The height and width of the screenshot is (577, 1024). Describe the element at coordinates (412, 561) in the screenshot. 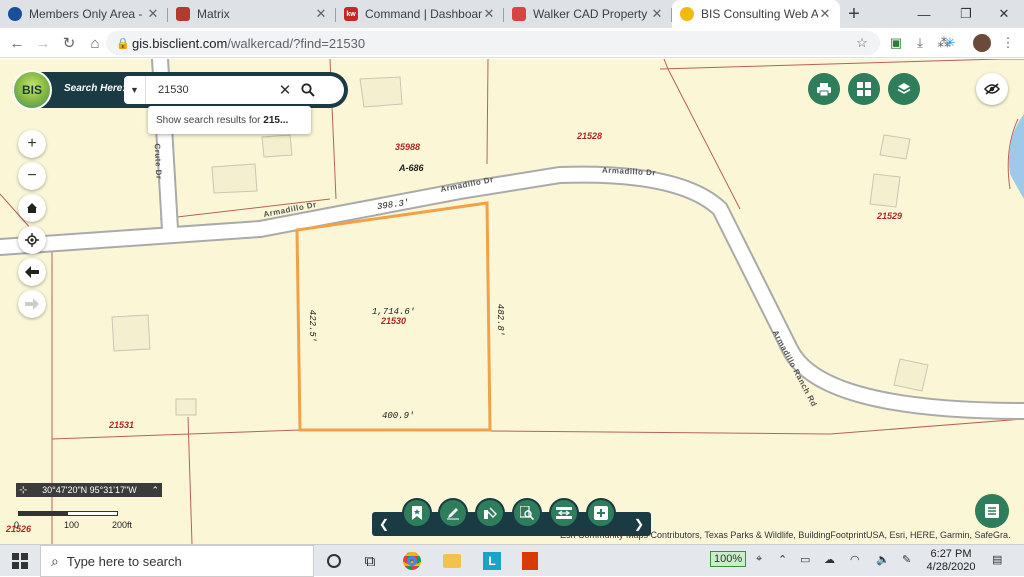

I see `chrome-icon` at that location.